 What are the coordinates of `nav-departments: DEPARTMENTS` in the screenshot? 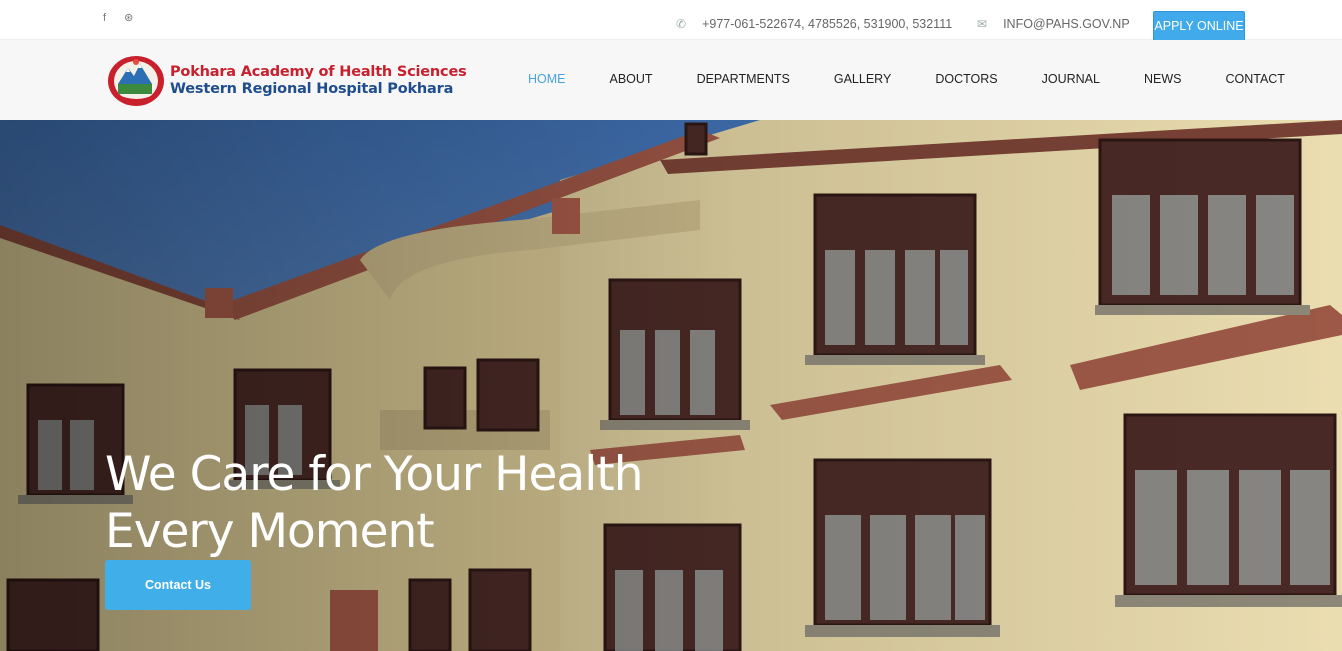 It's located at (743, 79).